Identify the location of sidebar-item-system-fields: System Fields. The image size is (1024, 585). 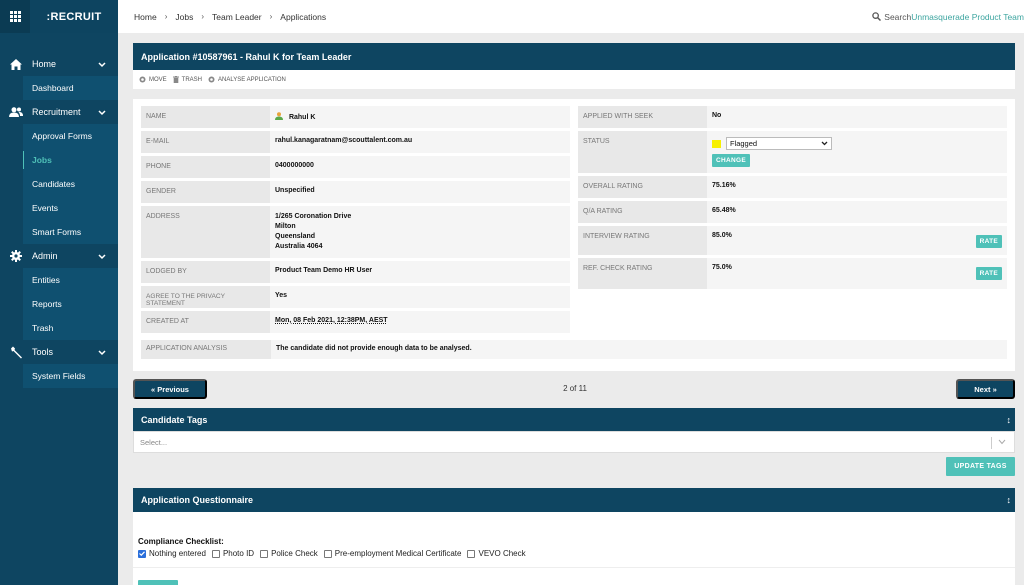
(70, 376).